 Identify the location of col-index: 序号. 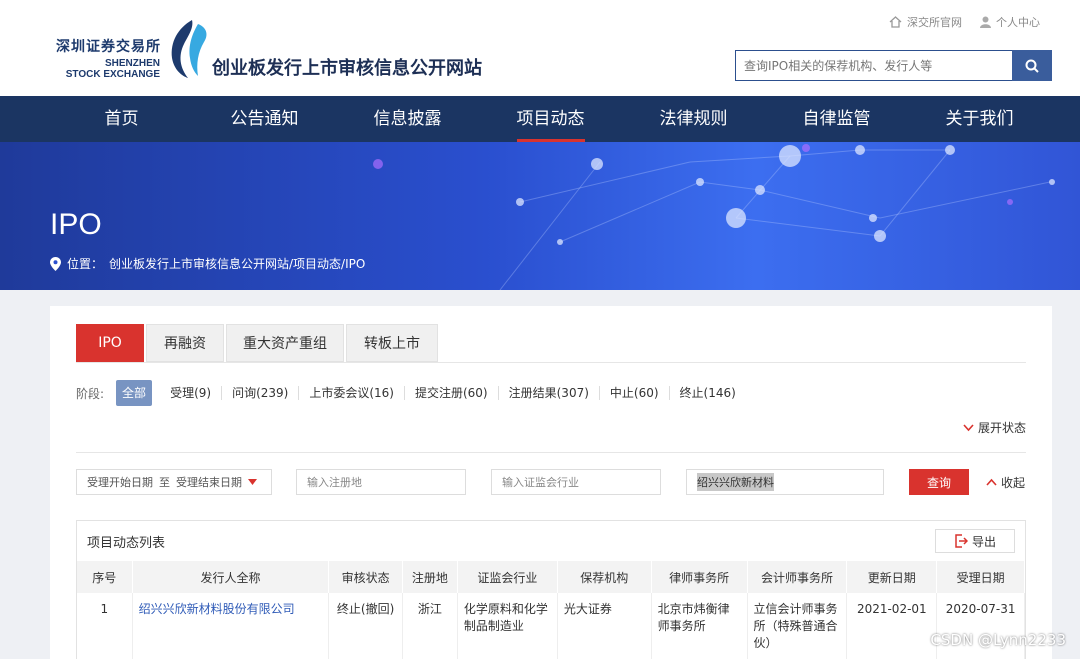
(105, 577).